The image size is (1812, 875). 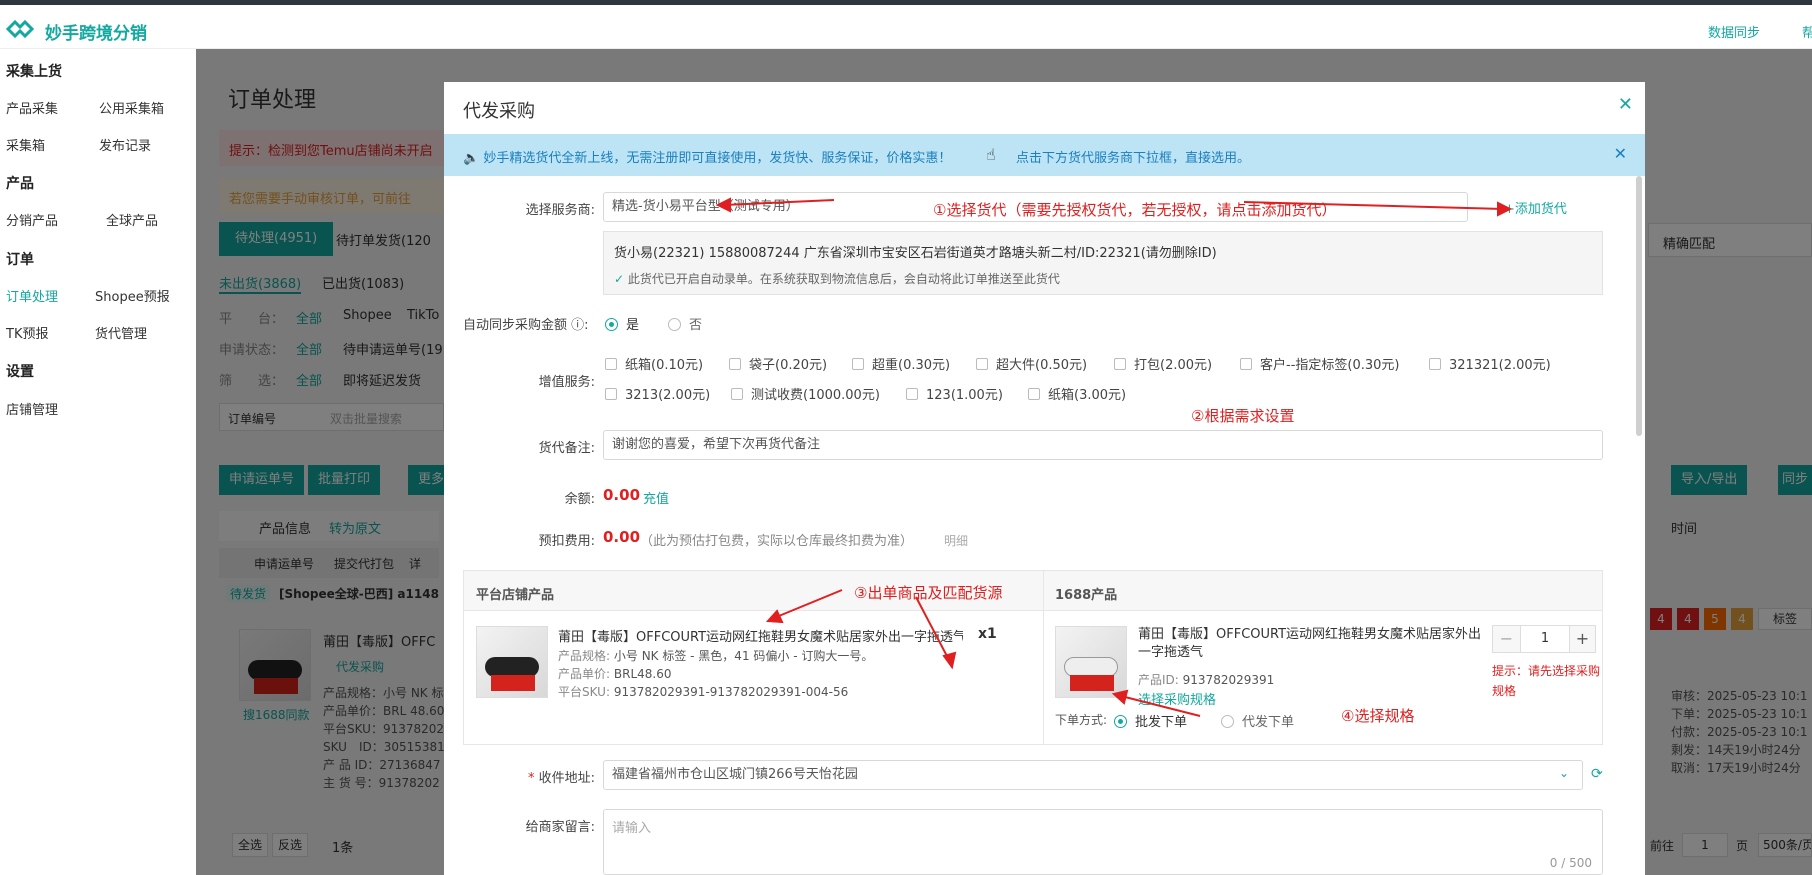 What do you see at coordinates (1807, 31) in the screenshot?
I see `help-link: 帮` at bounding box center [1807, 31].